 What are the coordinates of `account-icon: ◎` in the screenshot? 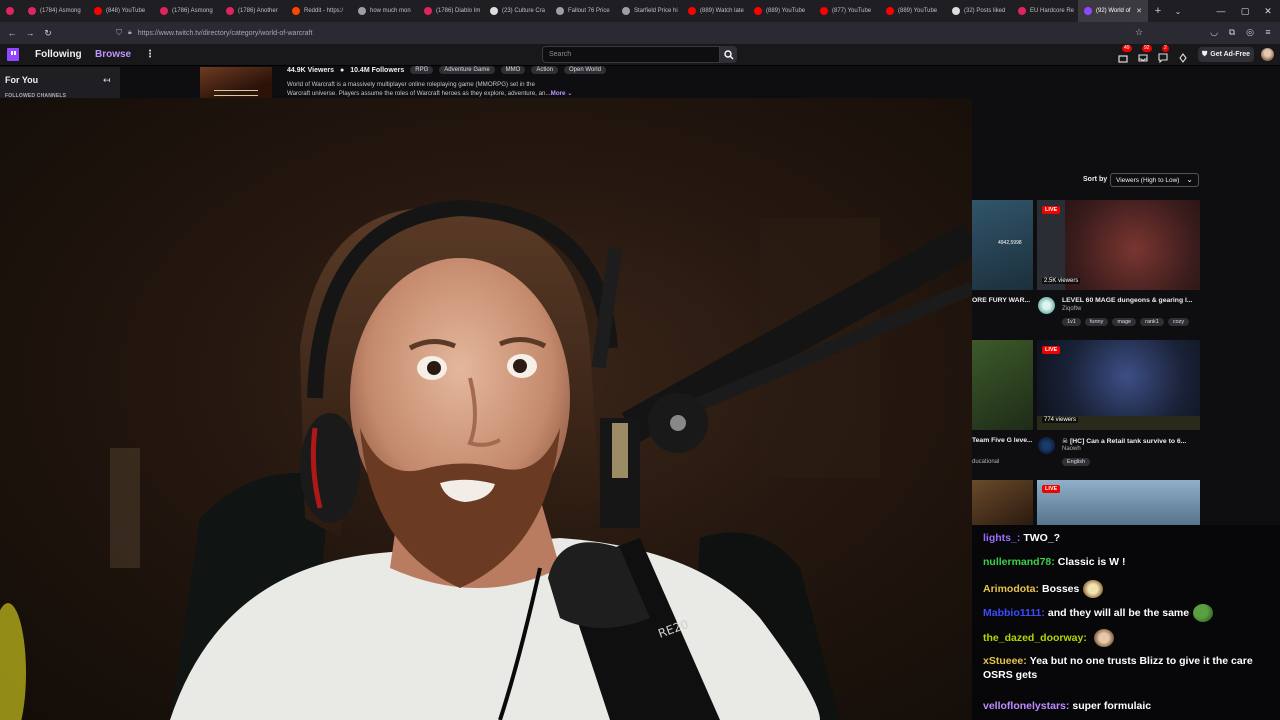 It's located at (1250, 32).